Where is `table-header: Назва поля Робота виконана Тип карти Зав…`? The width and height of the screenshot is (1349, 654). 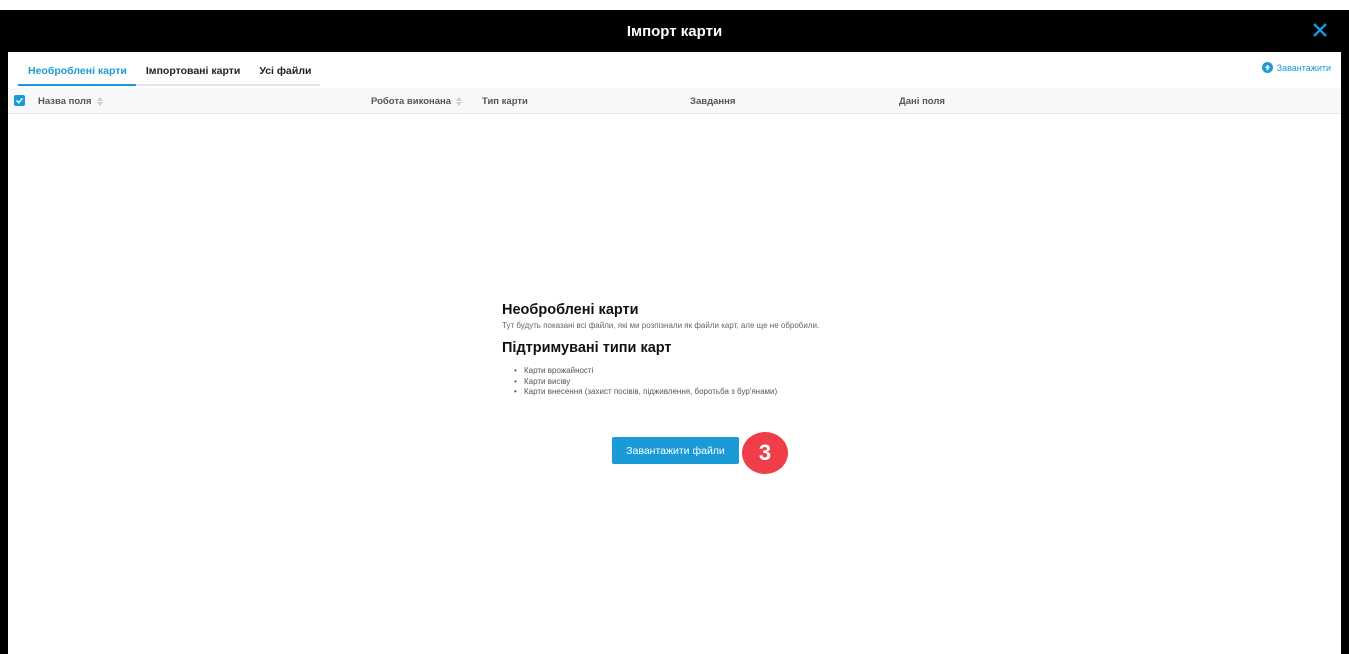
table-header: Назва поля Робота виконана Тип карти Зав… is located at coordinates (674, 101).